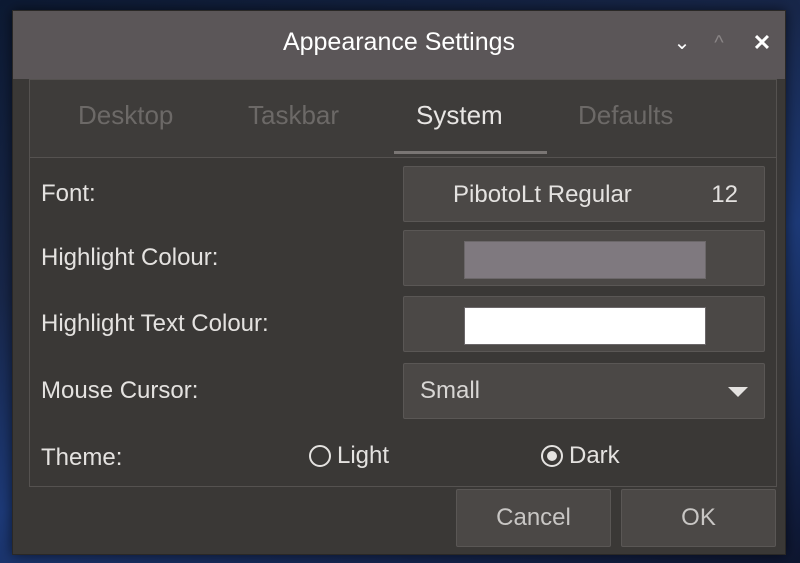 The image size is (800, 563). What do you see at coordinates (470, 152) in the screenshot?
I see `active-tab-indicator` at bounding box center [470, 152].